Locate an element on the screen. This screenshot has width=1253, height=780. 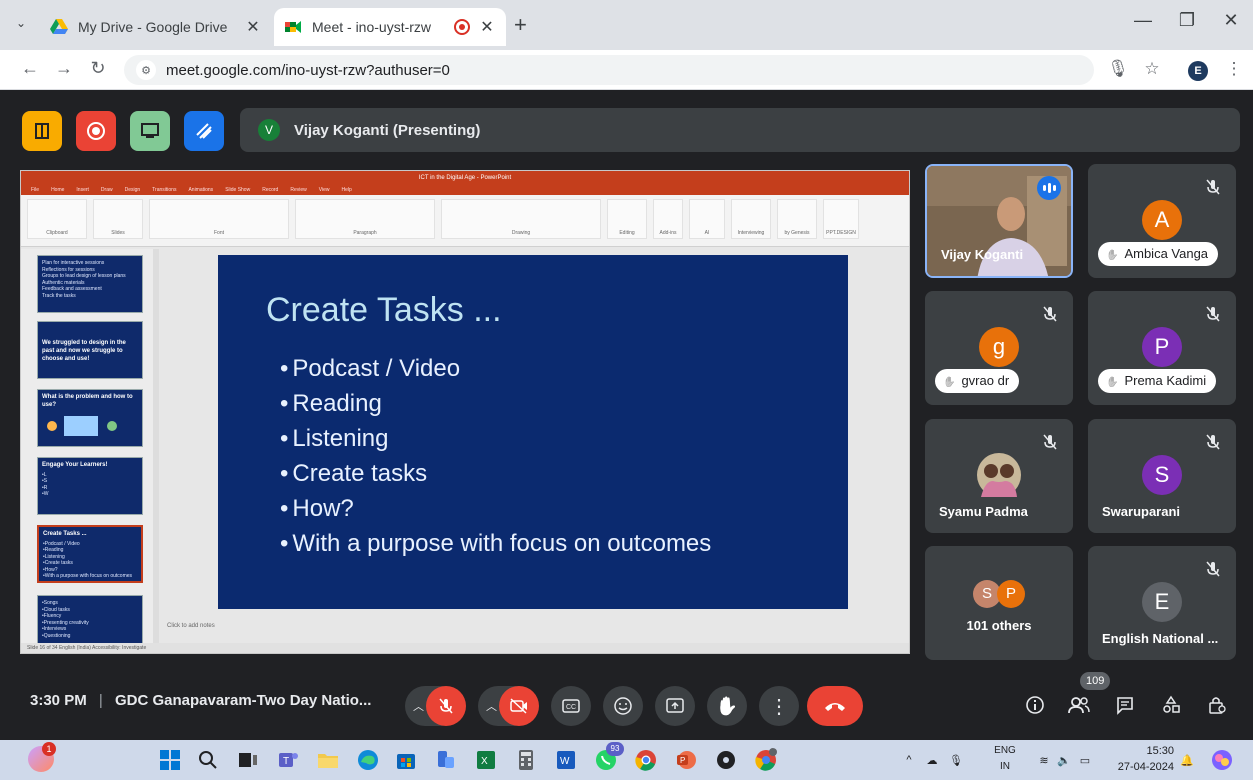
present-screen-icon is located at coordinates (675, 705).